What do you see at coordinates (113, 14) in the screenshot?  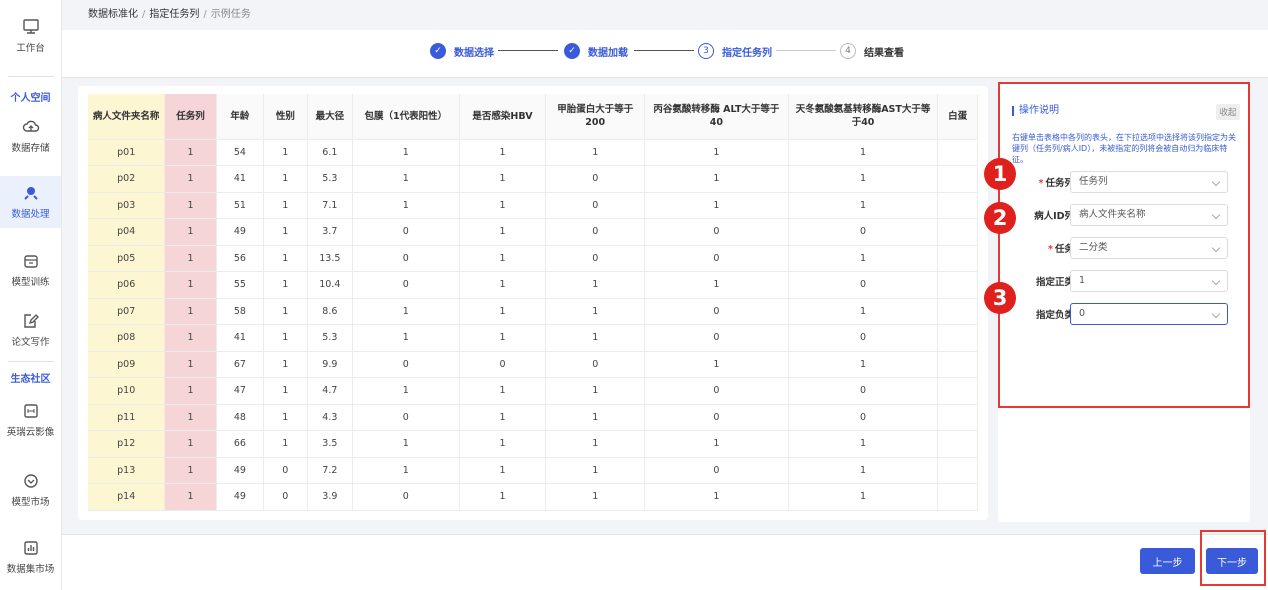 I see `breadcrumb-item: 数据标准化` at bounding box center [113, 14].